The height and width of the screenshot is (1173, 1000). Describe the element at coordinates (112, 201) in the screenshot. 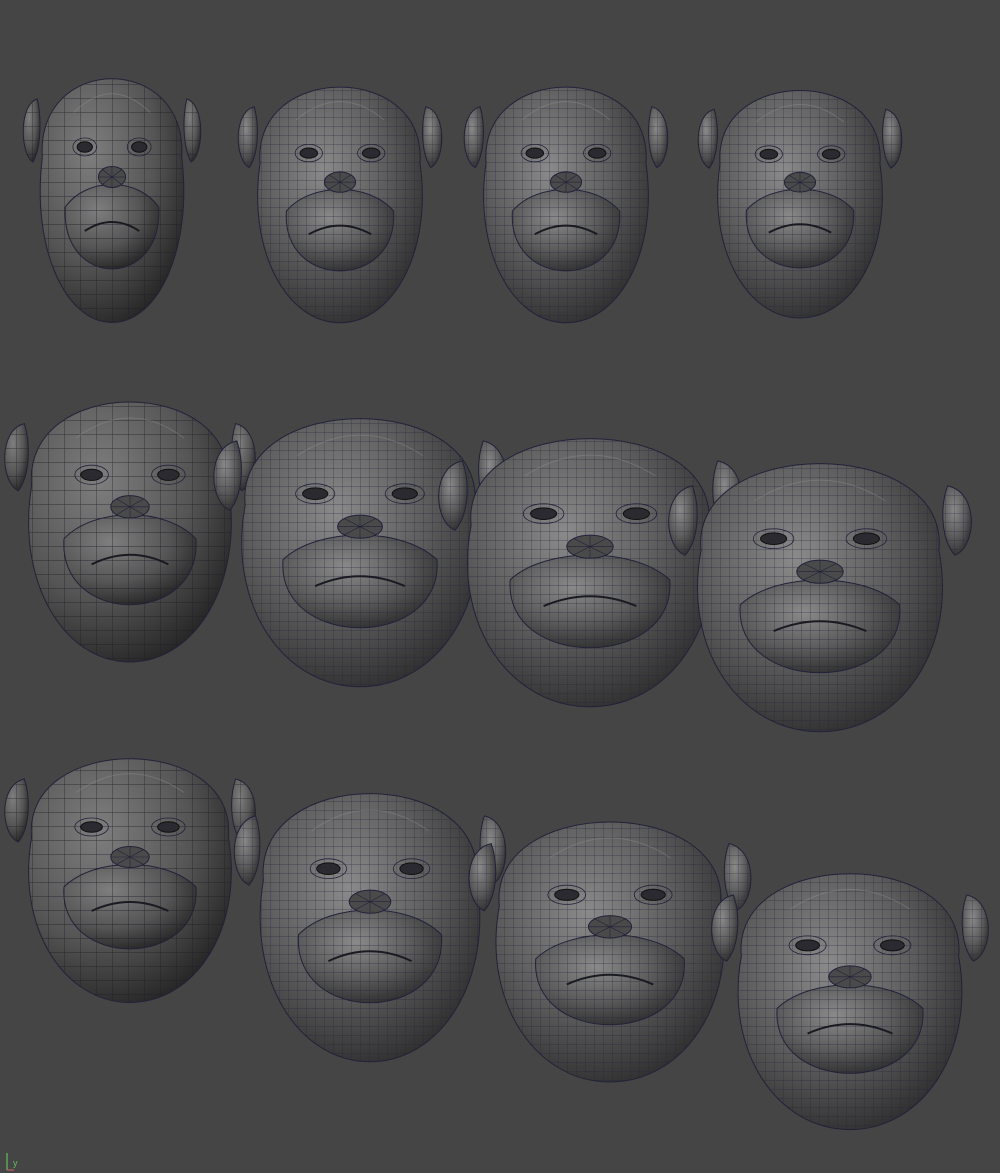

I see `front-view-base-cage-head` at that location.